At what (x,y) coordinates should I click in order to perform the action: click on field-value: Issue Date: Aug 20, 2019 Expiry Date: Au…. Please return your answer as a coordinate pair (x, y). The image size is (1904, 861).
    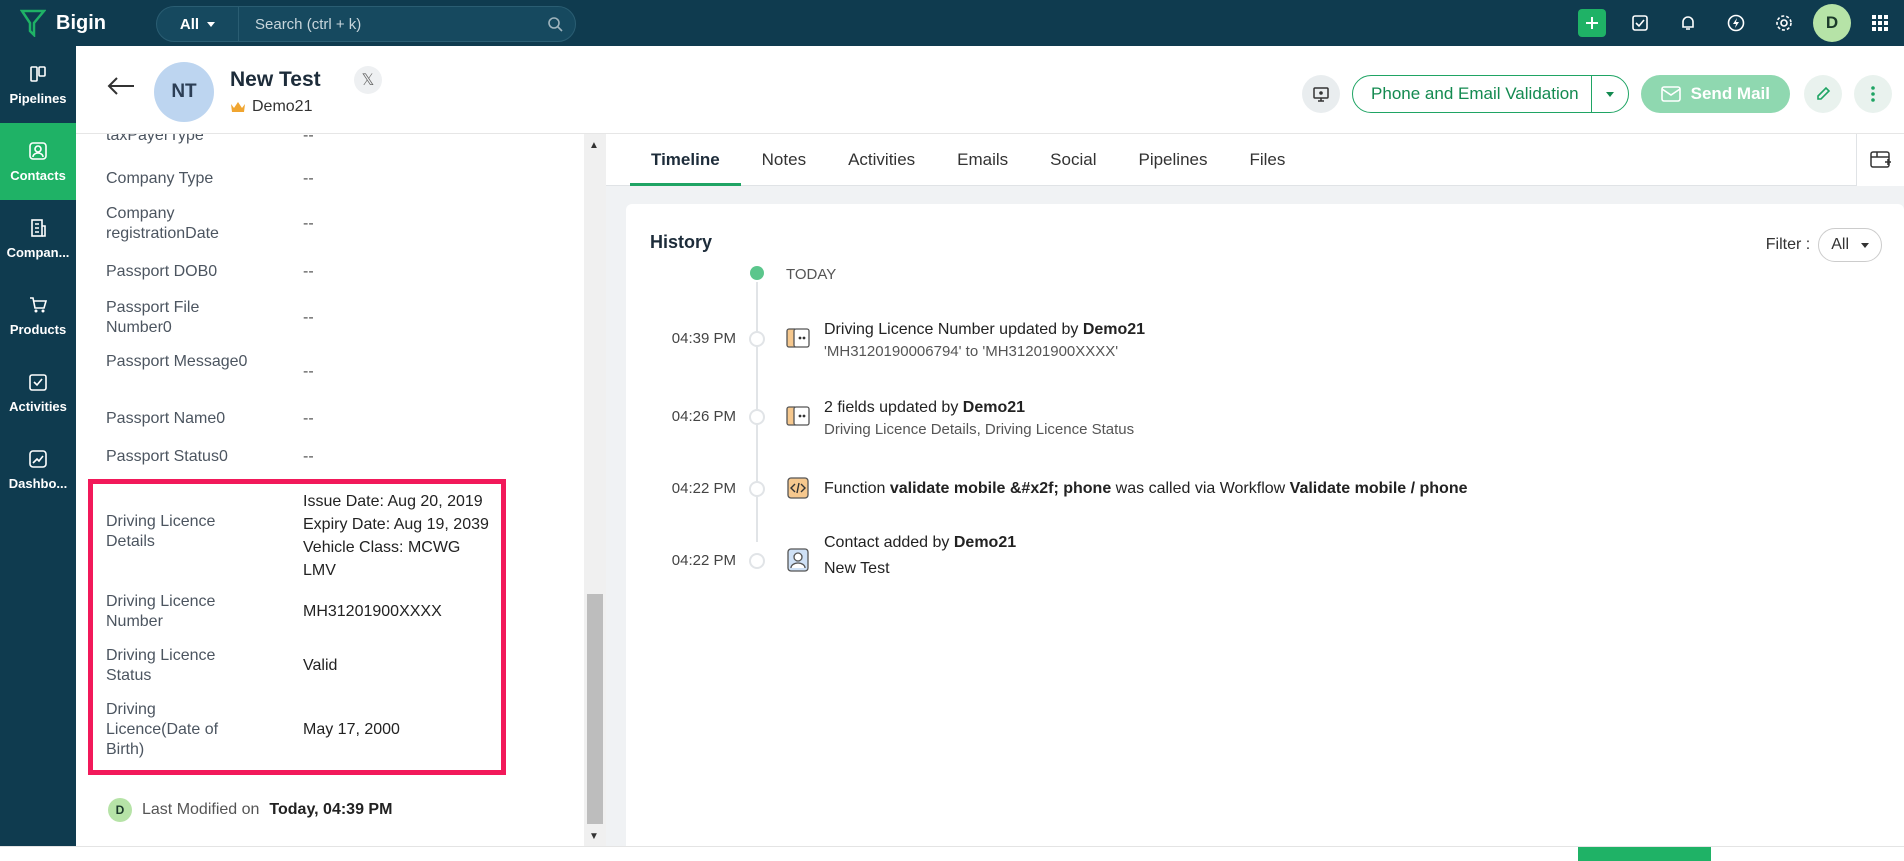
    Looking at the image, I should click on (396, 536).